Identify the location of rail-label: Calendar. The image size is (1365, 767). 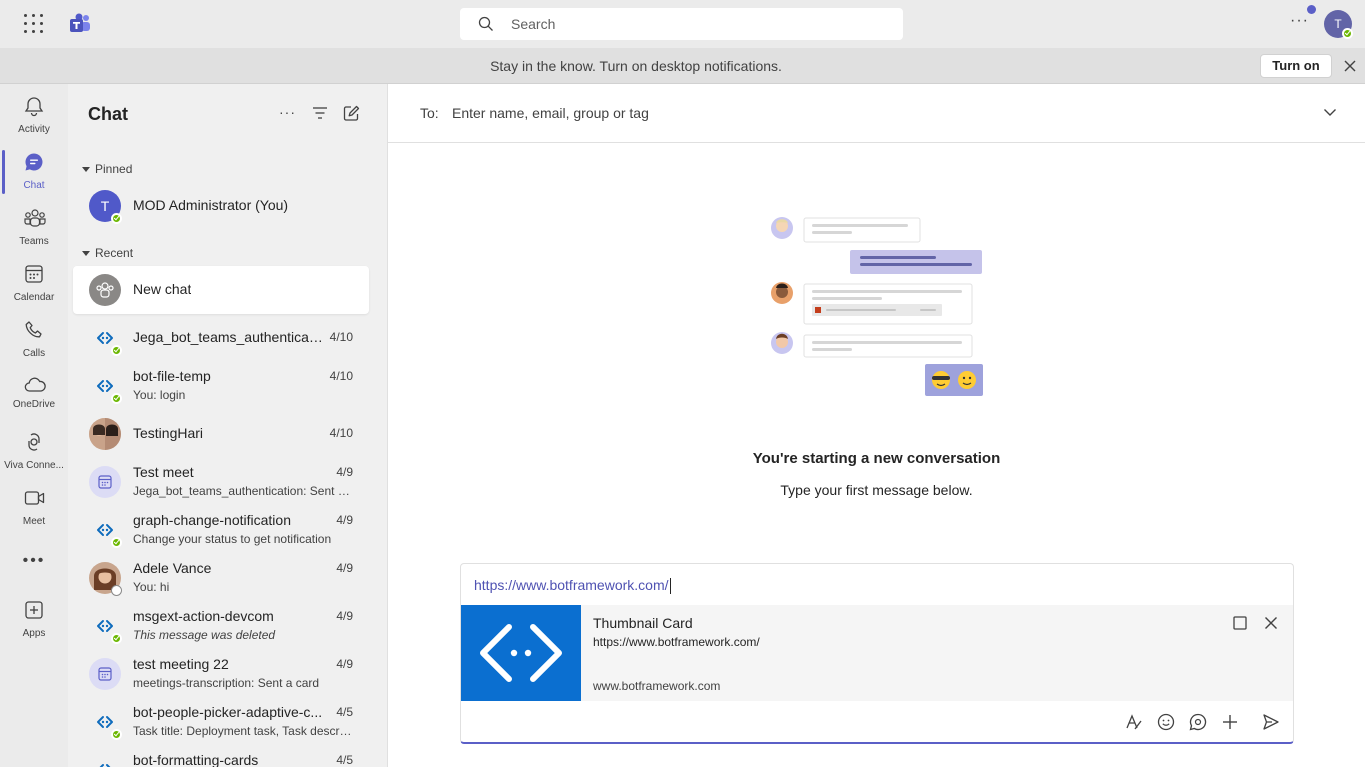
(34, 297).